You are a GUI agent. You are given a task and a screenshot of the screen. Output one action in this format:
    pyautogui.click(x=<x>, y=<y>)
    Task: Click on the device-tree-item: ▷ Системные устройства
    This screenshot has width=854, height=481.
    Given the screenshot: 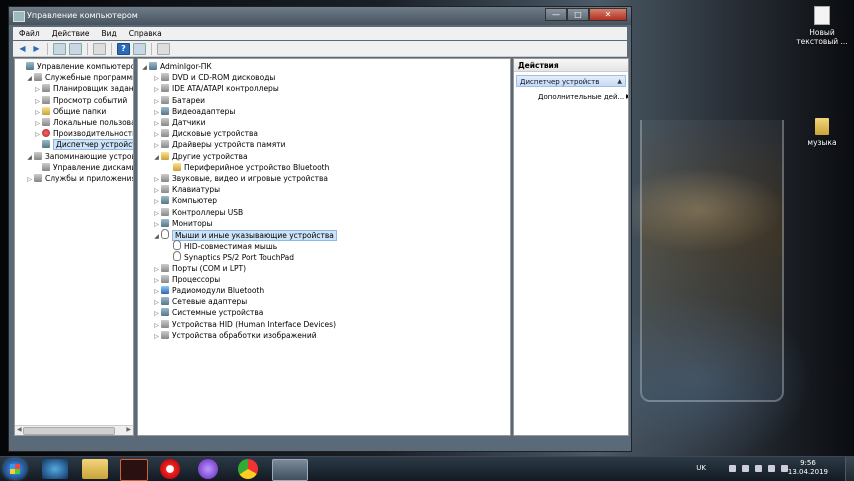 What is the action you would take?
    pyautogui.click(x=208, y=312)
    